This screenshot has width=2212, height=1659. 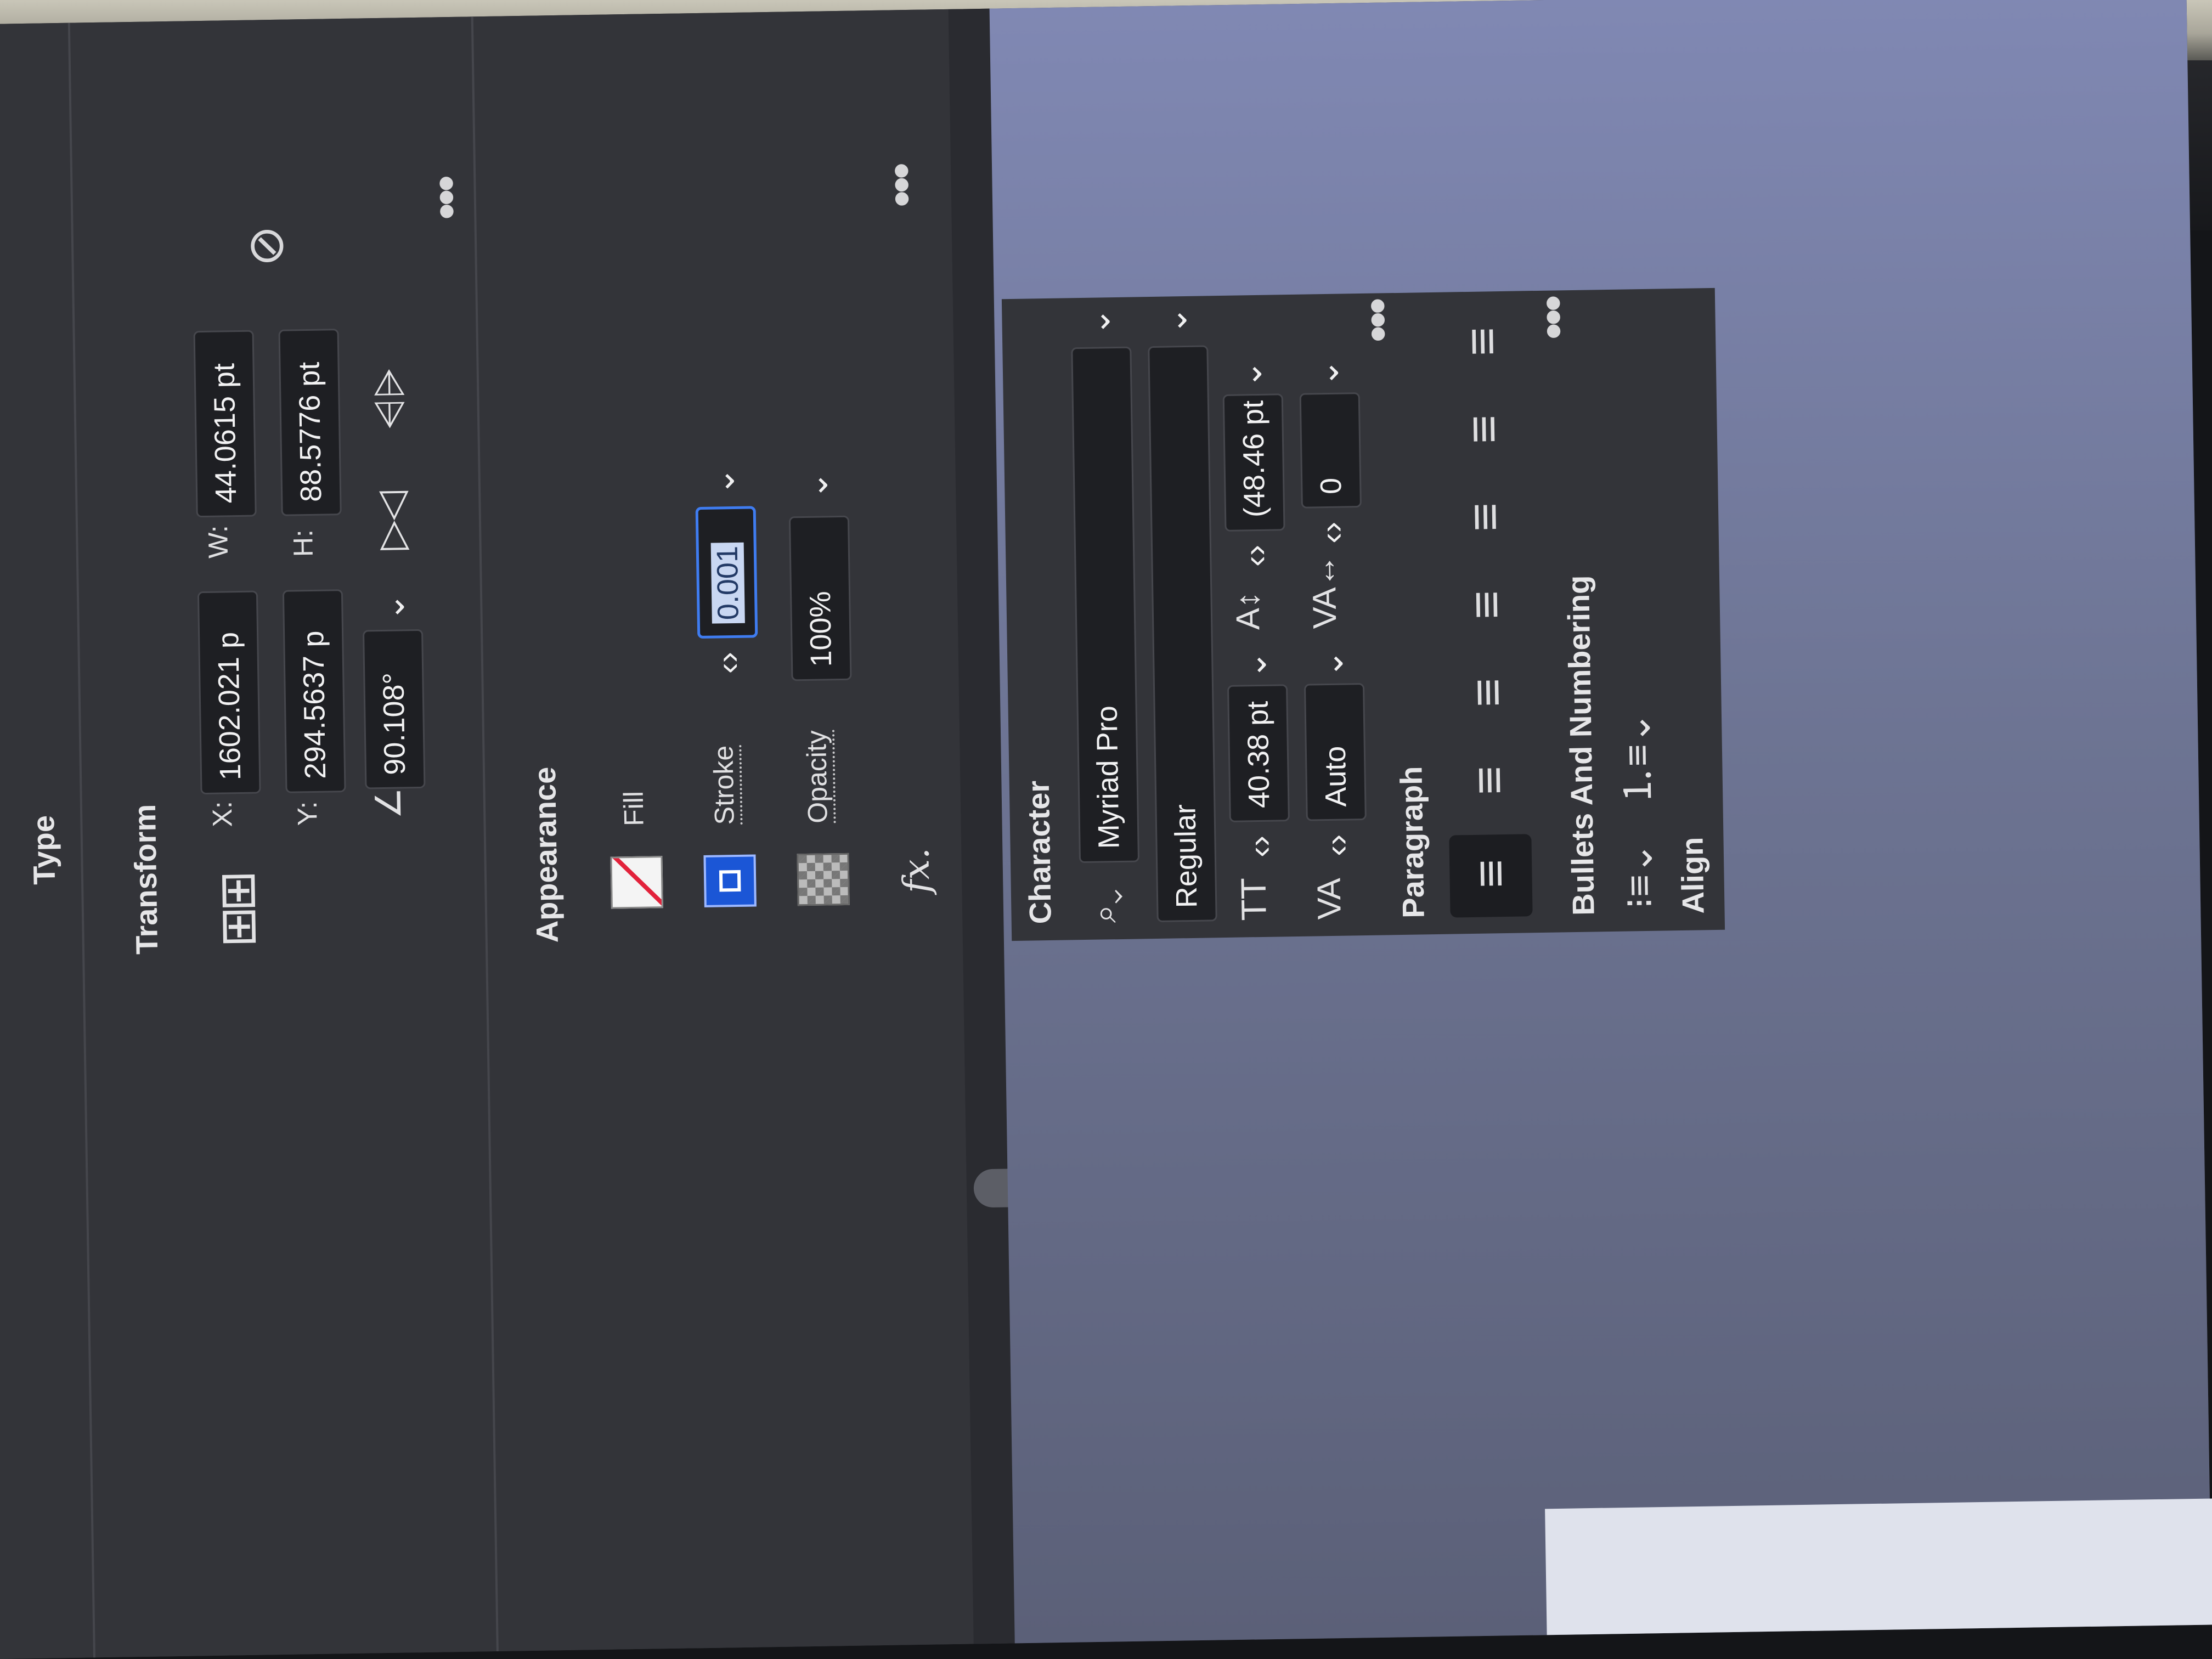 I want to click on h-label: H:, so click(x=303, y=543).